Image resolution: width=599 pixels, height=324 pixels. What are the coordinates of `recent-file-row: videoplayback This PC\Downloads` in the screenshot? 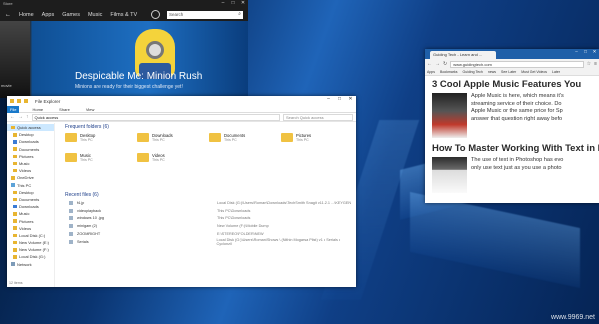 It's located at (206, 211).